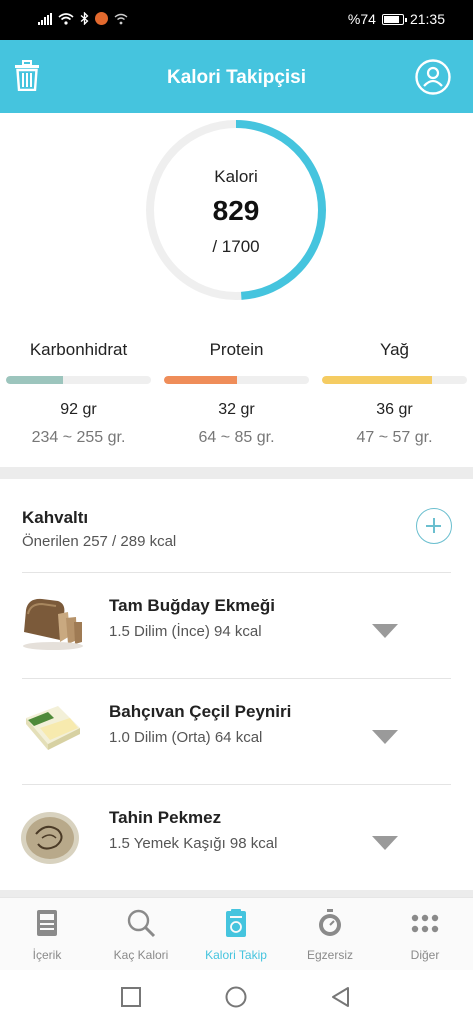 This screenshot has width=473, height=1024. I want to click on nav-label: Kaç Kalori, so click(141, 955).